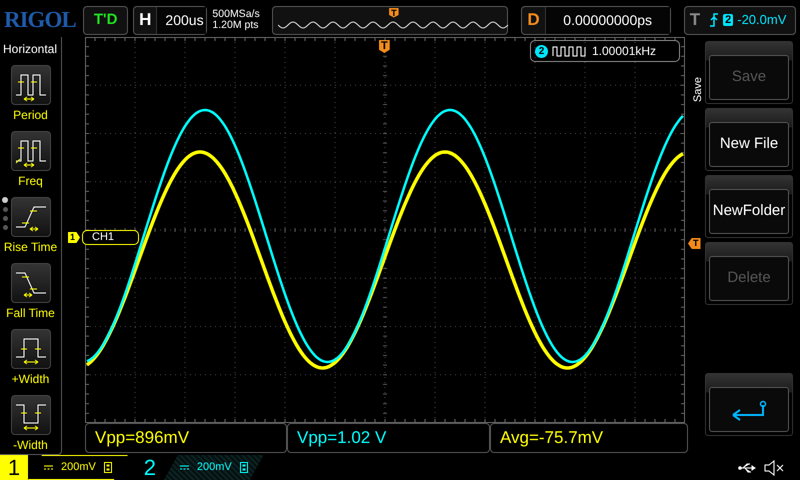  Describe the element at coordinates (749, 409) in the screenshot. I see `back-button` at that location.